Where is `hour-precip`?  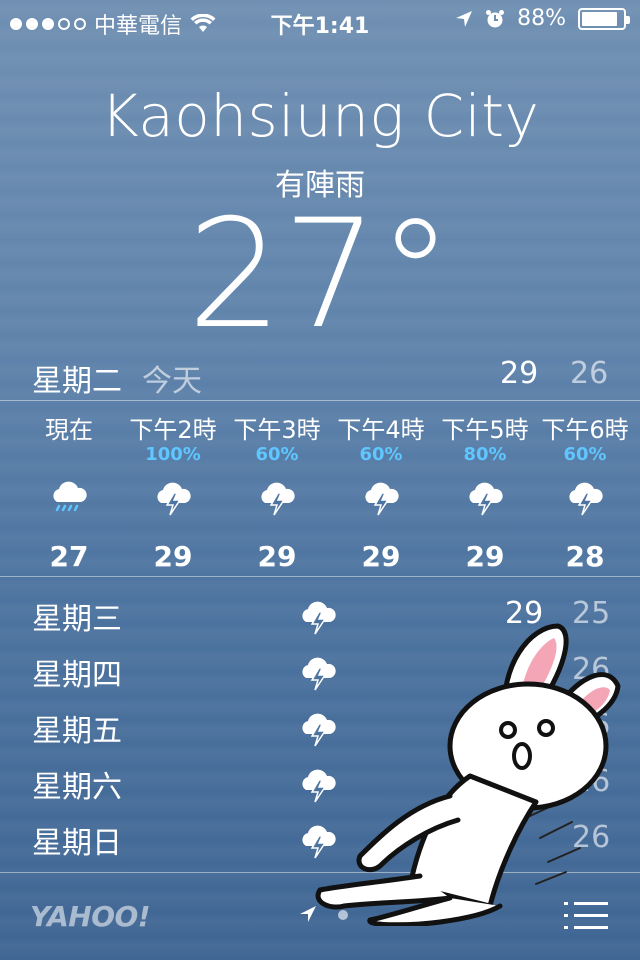
hour-precip is located at coordinates (69, 455).